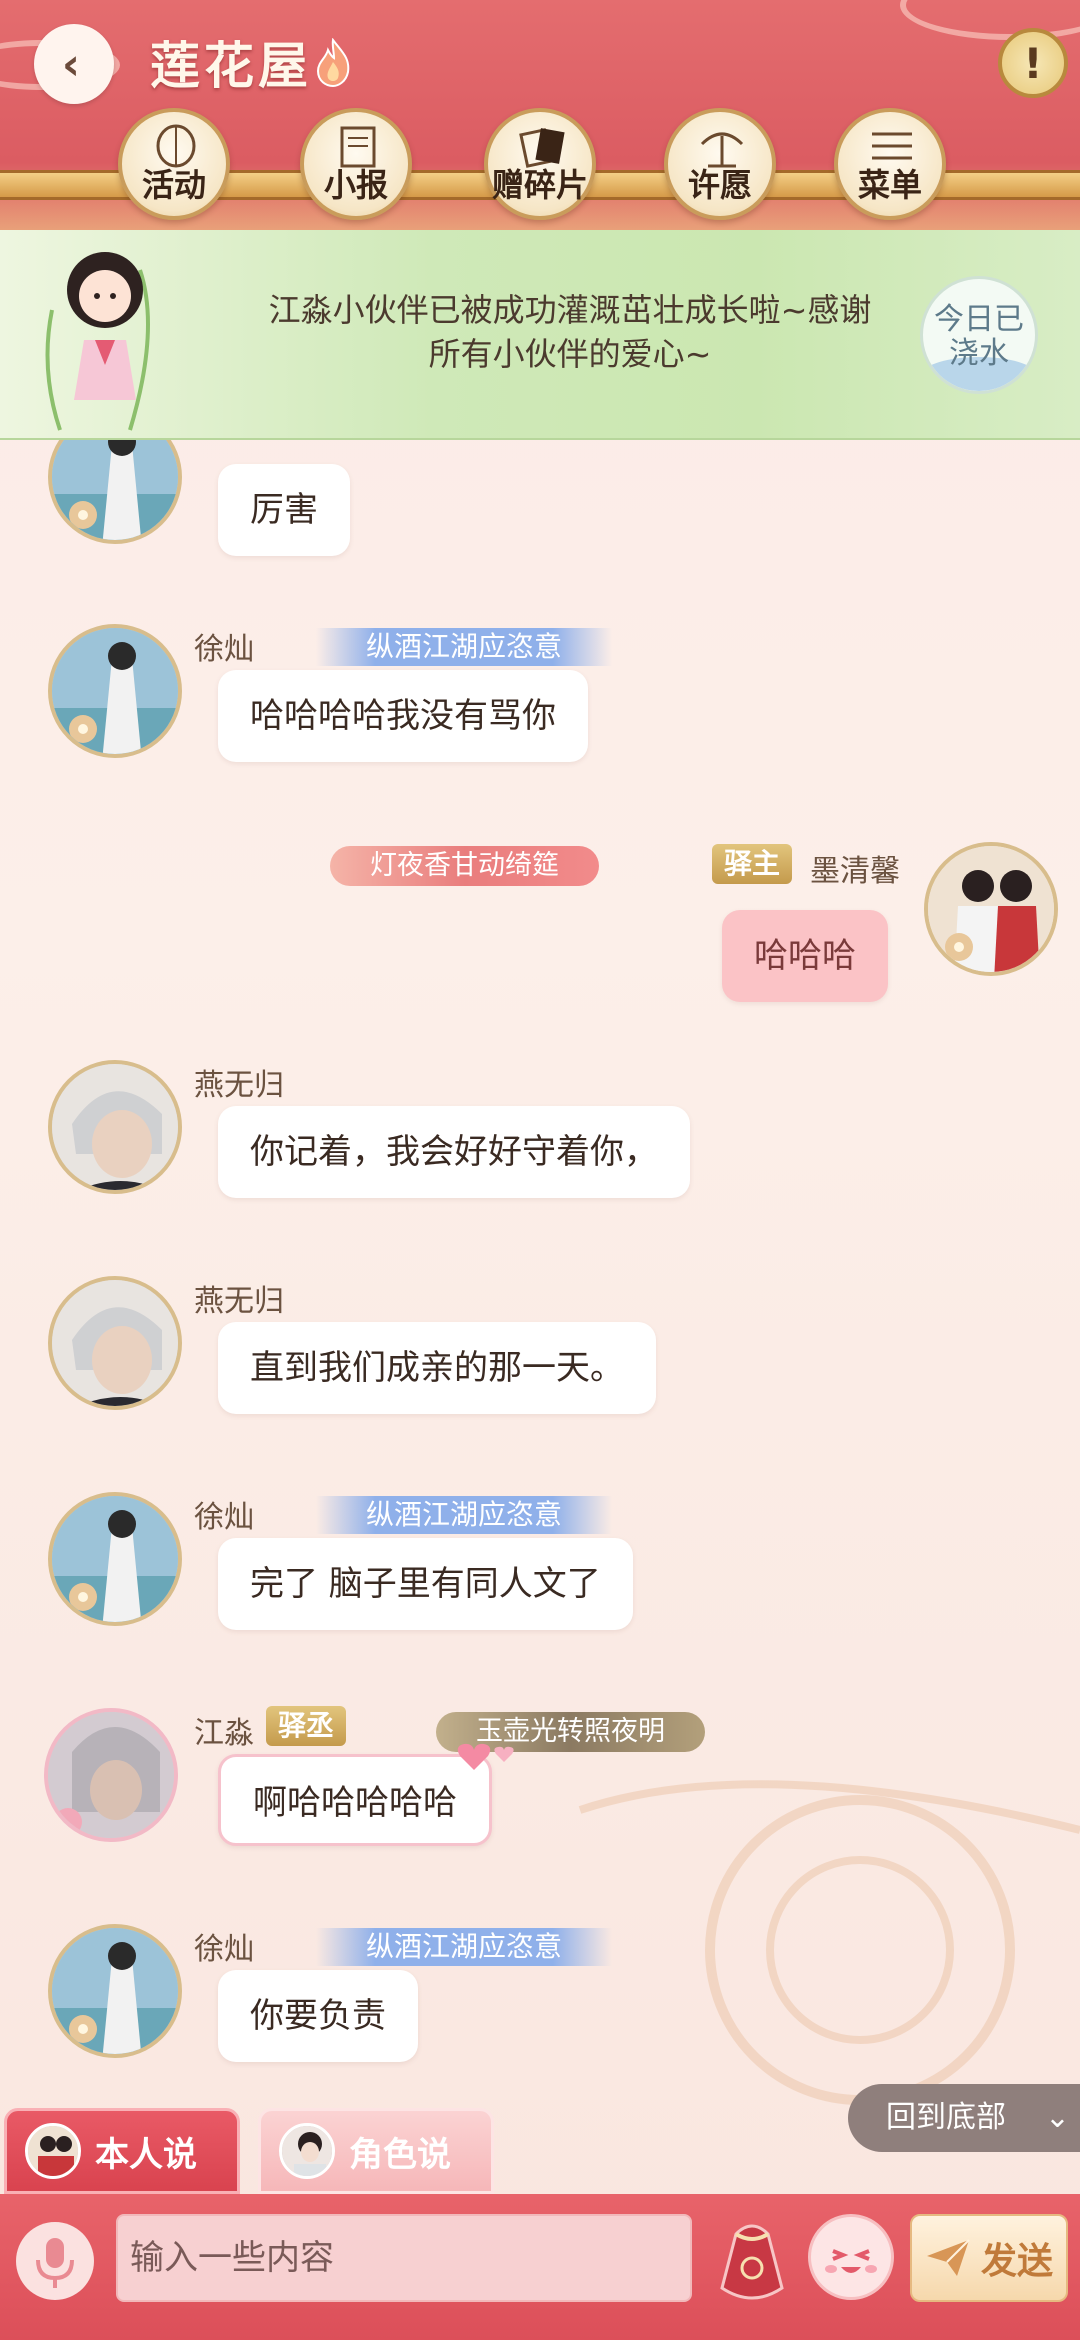 The image size is (1080, 2340). Describe the element at coordinates (855, 868) in the screenshot. I see `username: 墨清馨` at that location.